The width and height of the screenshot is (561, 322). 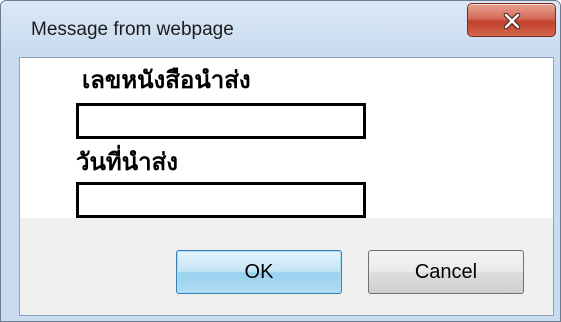 What do you see at coordinates (166, 80) in the screenshot?
I see `document-number-label: เลขหนังสือนำส่ง` at bounding box center [166, 80].